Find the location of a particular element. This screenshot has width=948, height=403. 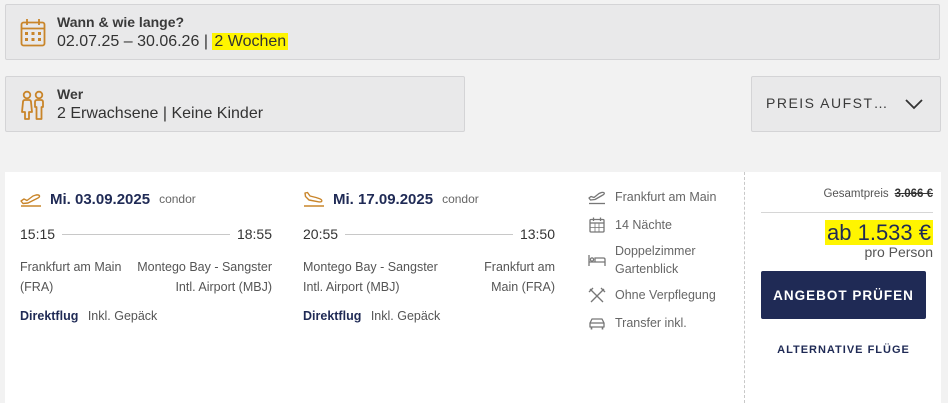

outbound-extras: Direktflug Inkl. Gepäck is located at coordinates (88, 316).